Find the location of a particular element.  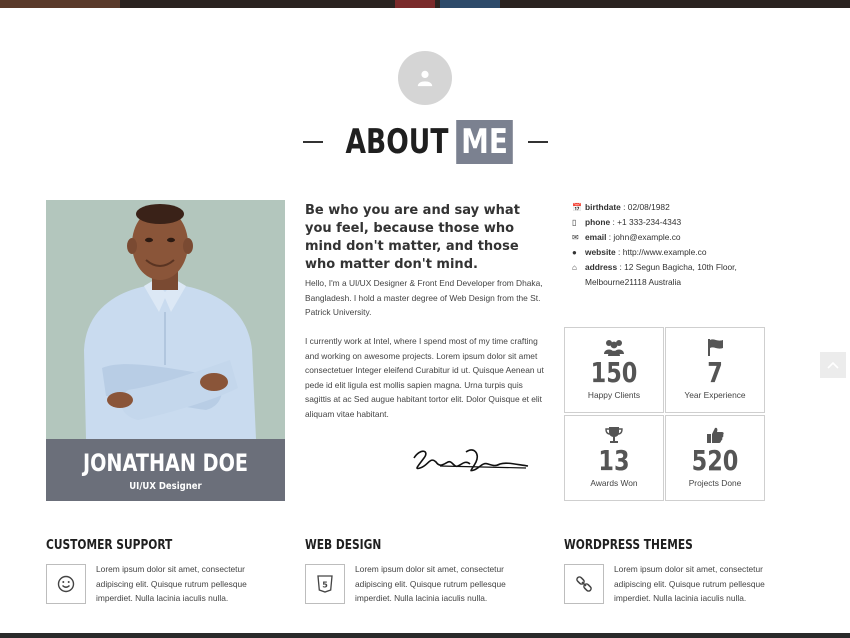

envelope-icon: ✉ is located at coordinates (575, 237).